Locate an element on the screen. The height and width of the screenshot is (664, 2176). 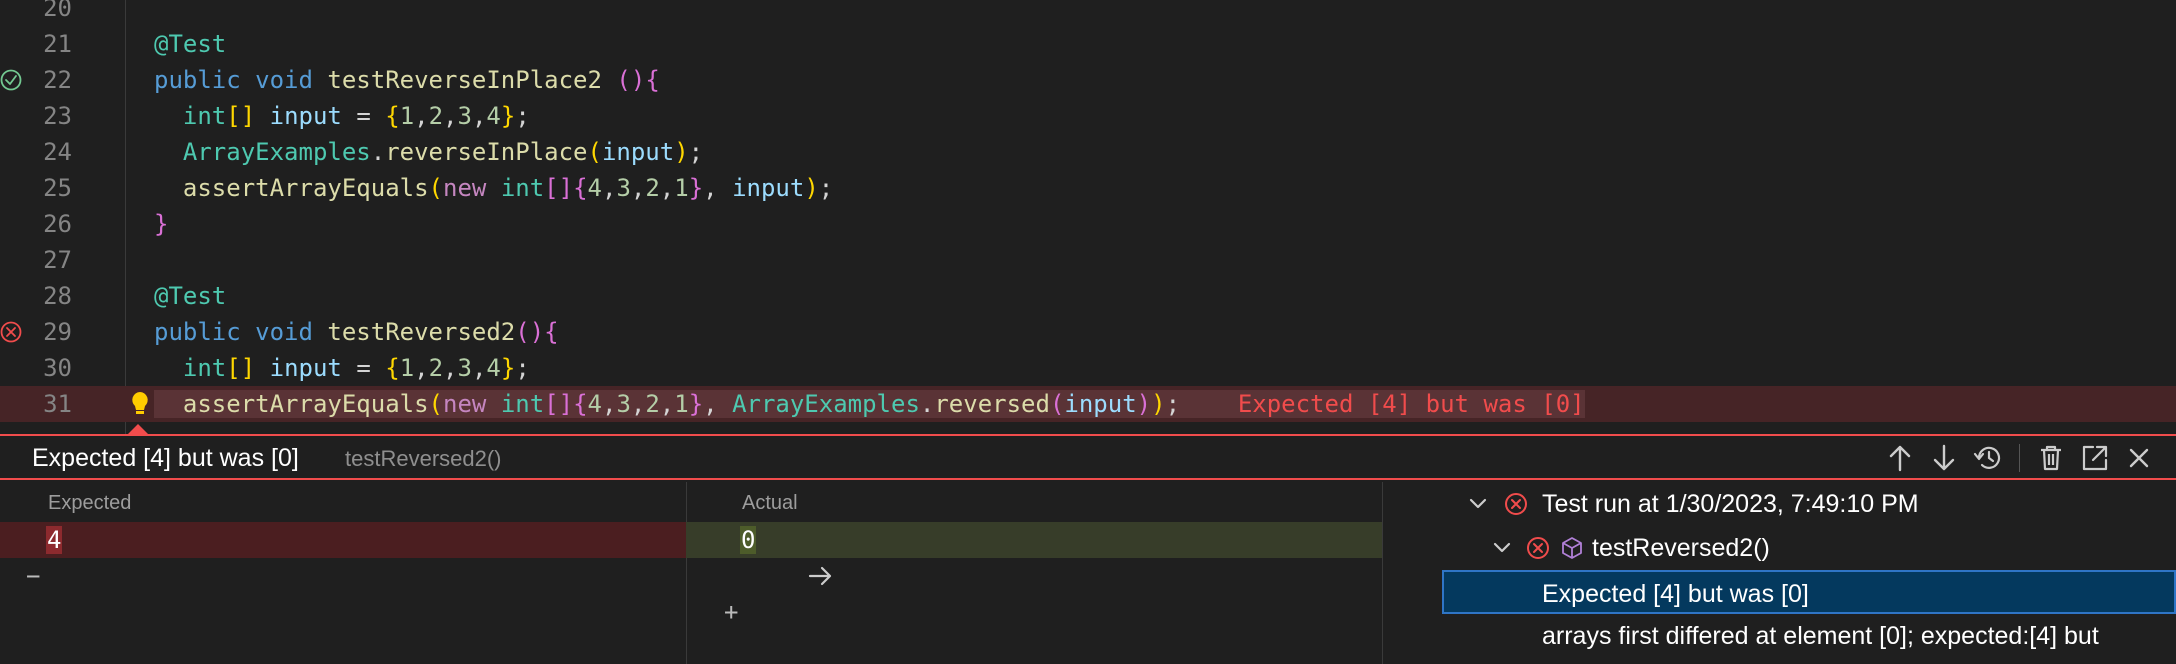
removed-sign: − is located at coordinates (33, 576).